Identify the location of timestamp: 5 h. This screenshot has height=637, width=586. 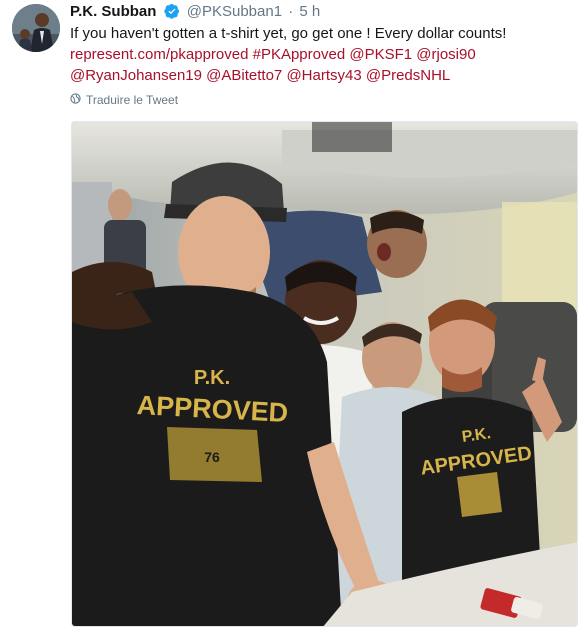
(309, 11).